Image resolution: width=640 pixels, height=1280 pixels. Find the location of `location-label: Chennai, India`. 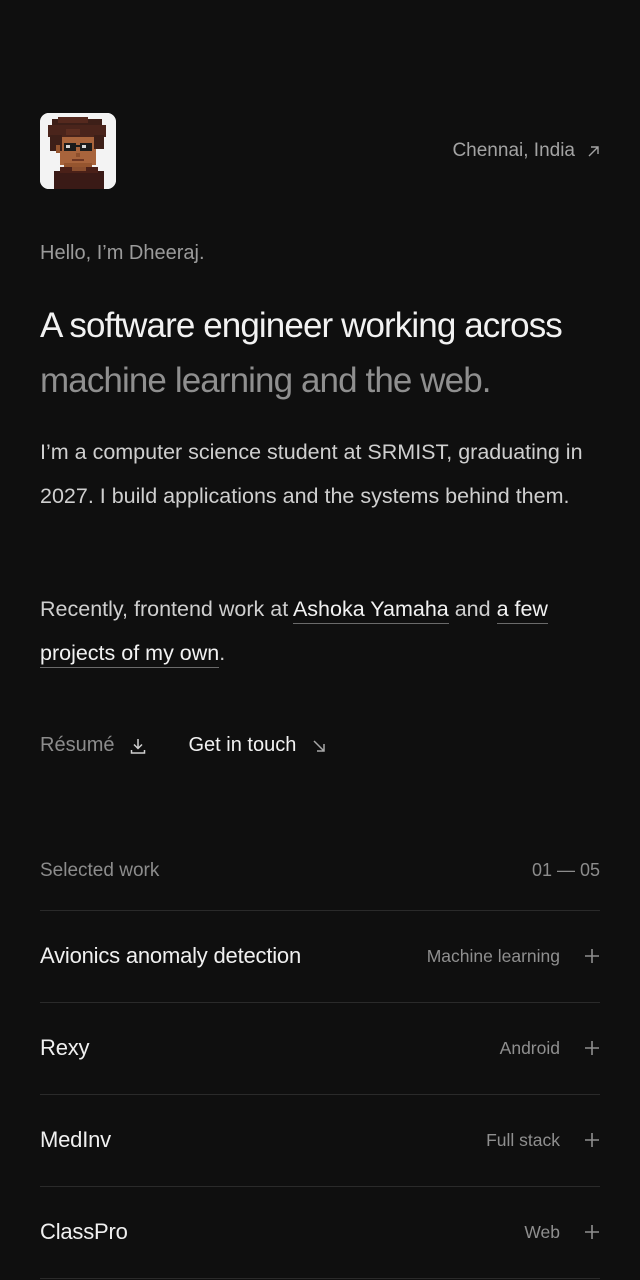

location-label: Chennai, India is located at coordinates (513, 150).